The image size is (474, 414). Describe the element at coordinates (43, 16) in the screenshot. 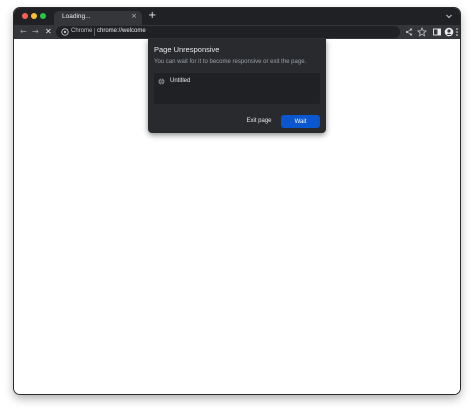

I see `maximize-window-button` at that location.